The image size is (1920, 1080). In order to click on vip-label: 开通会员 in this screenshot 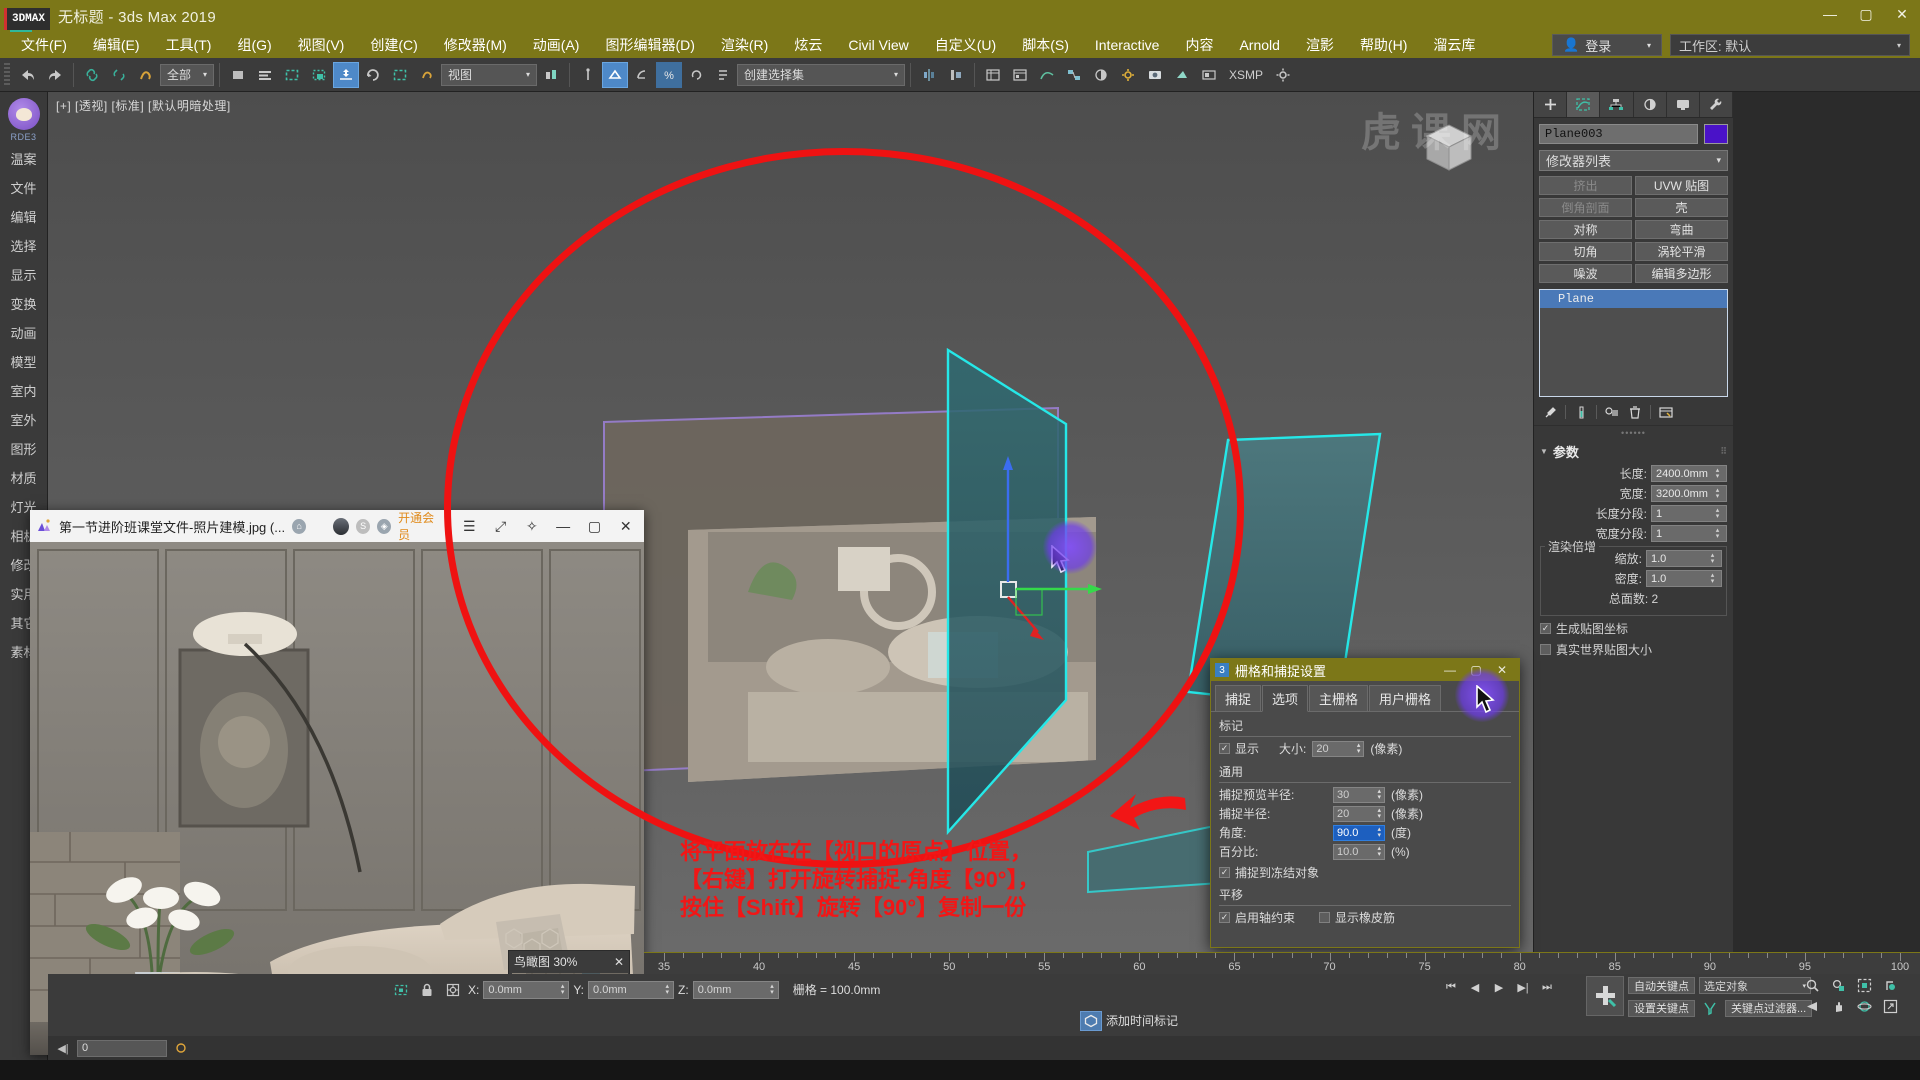, I will do `click(420, 526)`.